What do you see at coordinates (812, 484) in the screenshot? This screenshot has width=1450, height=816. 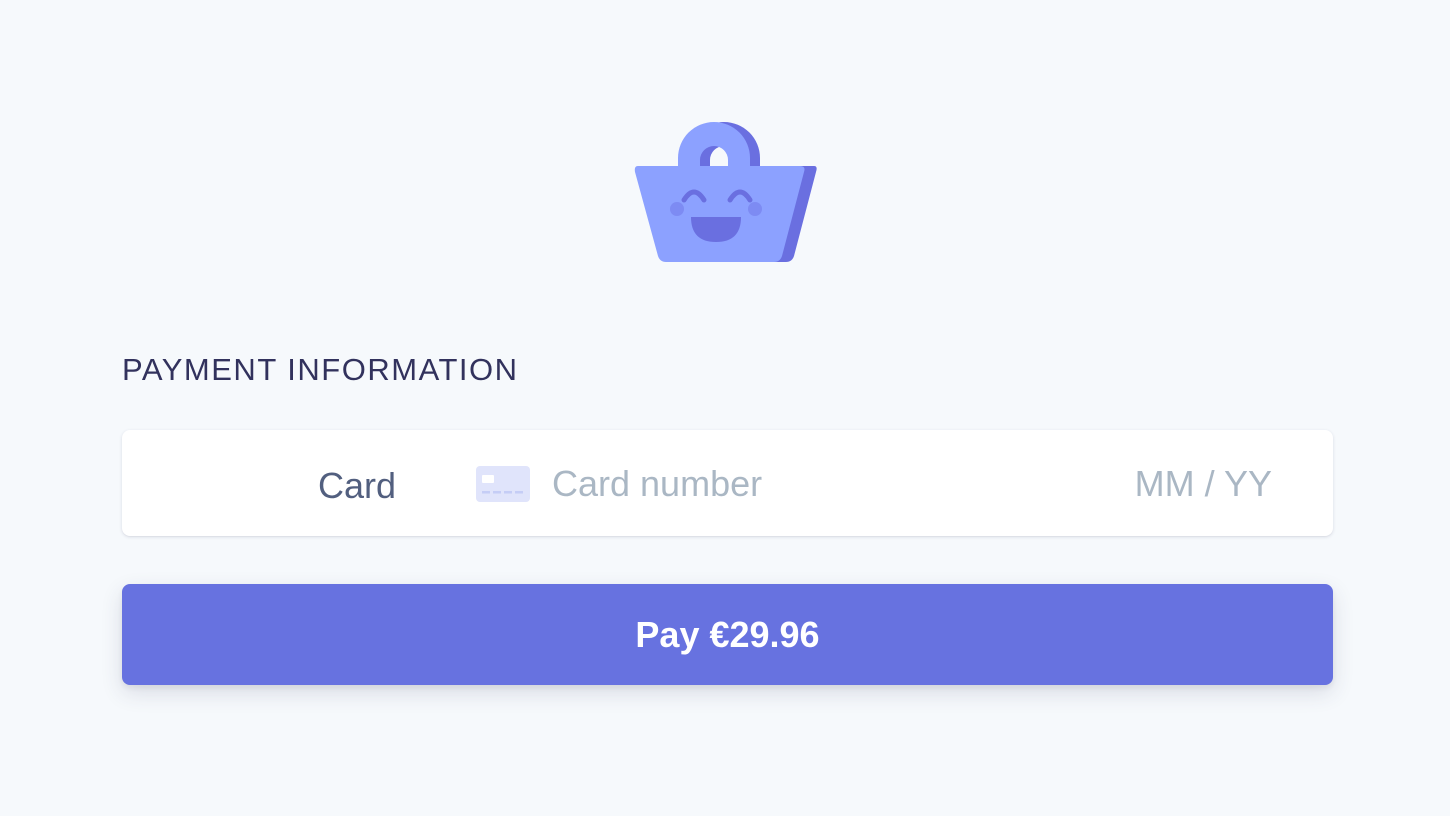 I see `card-number-input` at bounding box center [812, 484].